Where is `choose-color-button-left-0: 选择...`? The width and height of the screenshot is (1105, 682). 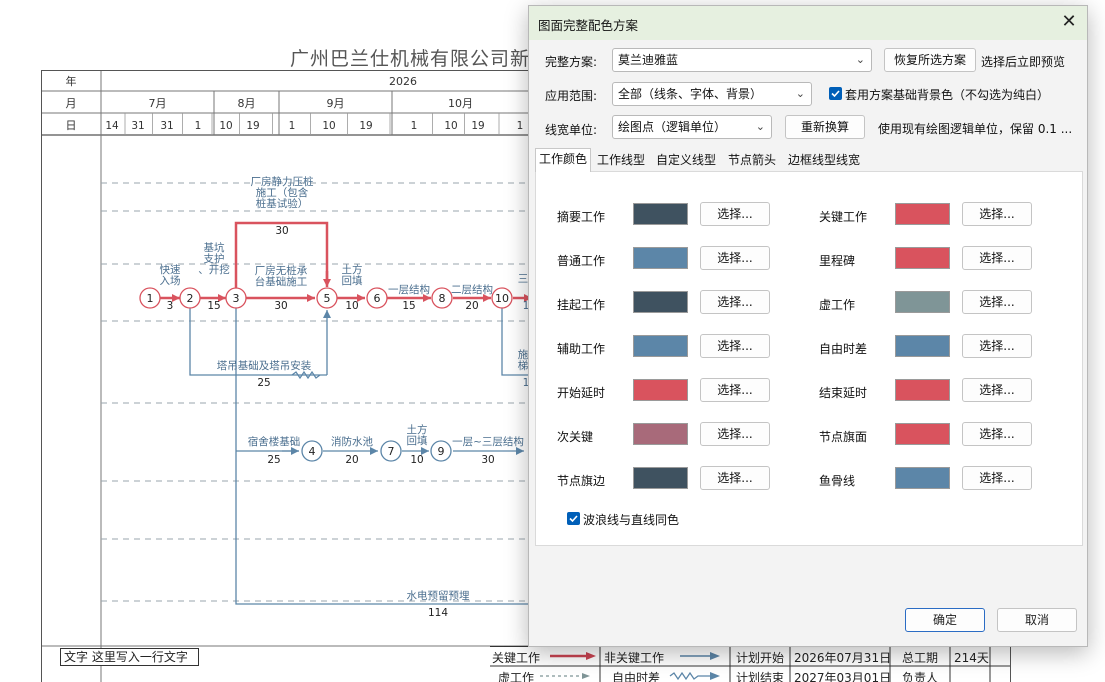
choose-color-button-left-0: 选择... is located at coordinates (735, 214).